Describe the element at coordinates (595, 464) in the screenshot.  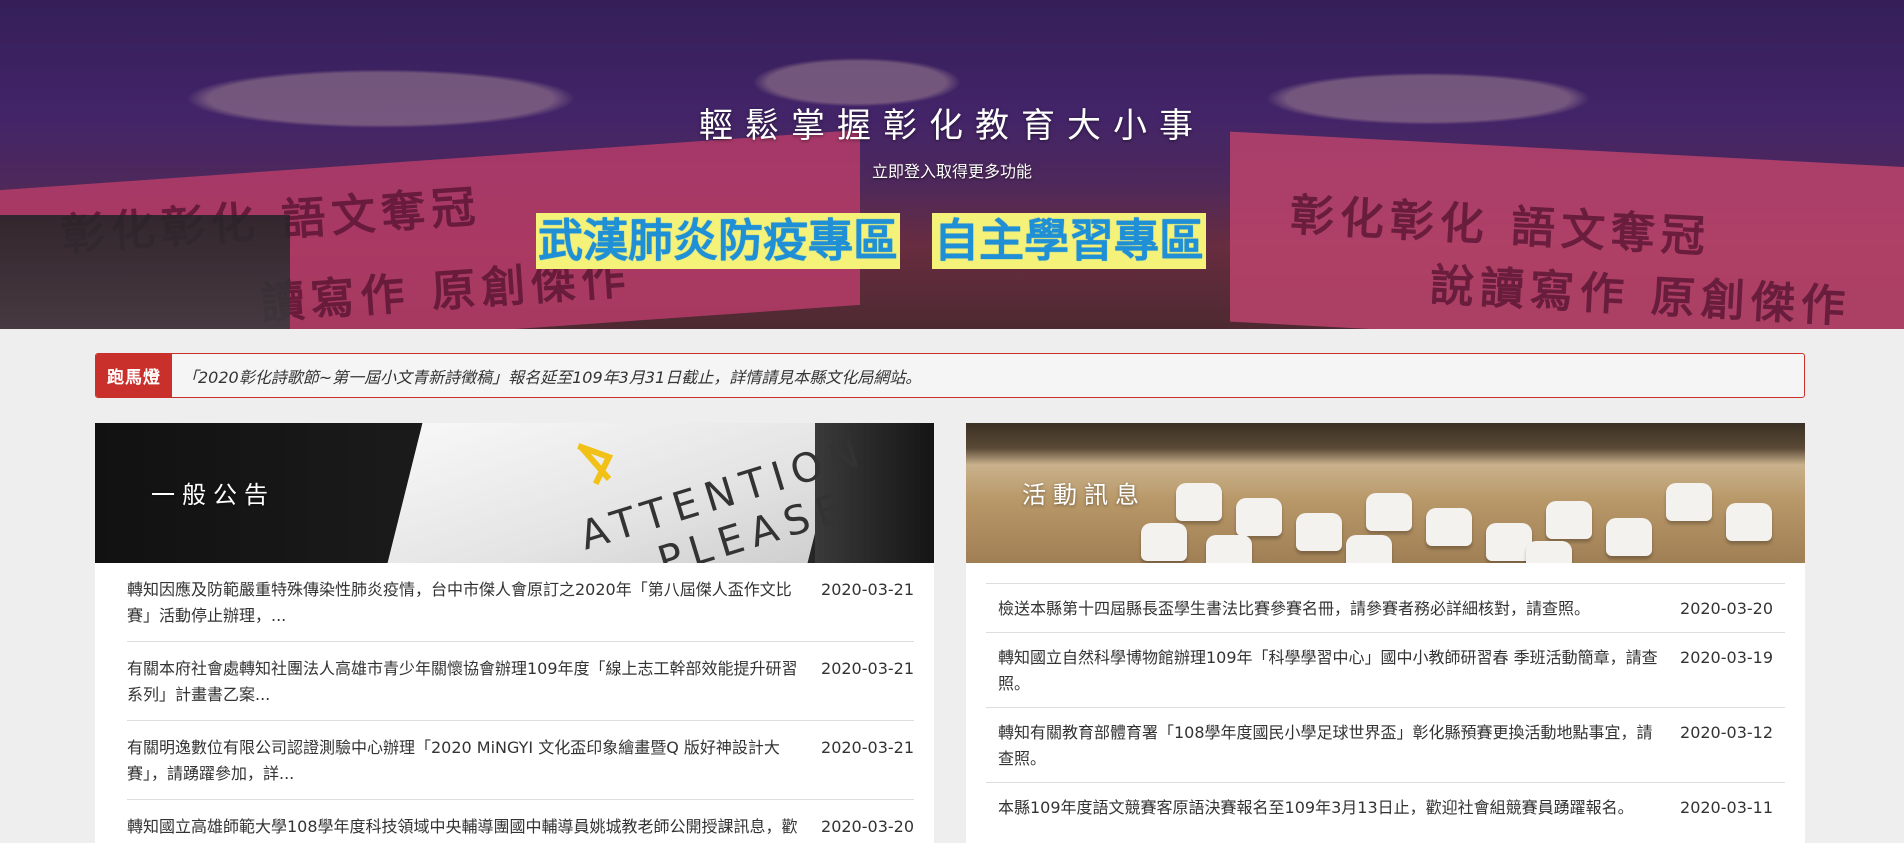
I see `arrow-icon` at that location.